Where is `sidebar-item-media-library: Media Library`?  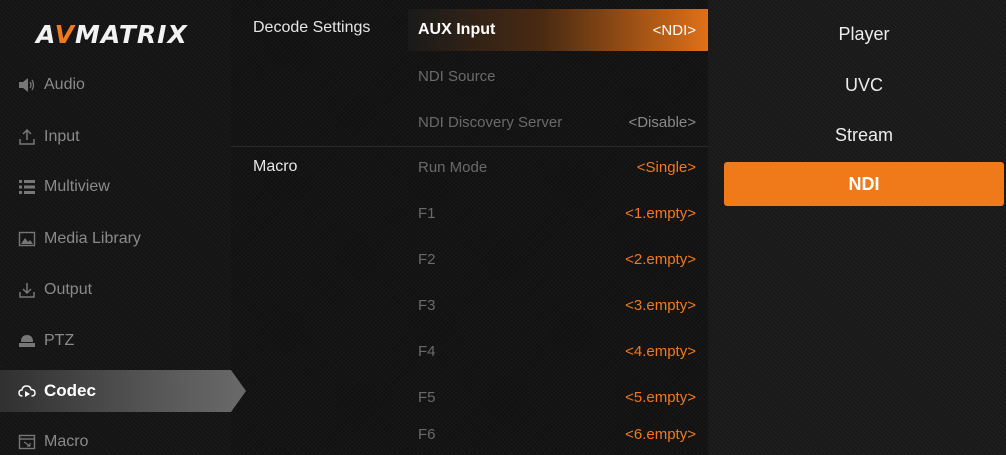
sidebar-item-media-library: Media Library is located at coordinates (115, 239).